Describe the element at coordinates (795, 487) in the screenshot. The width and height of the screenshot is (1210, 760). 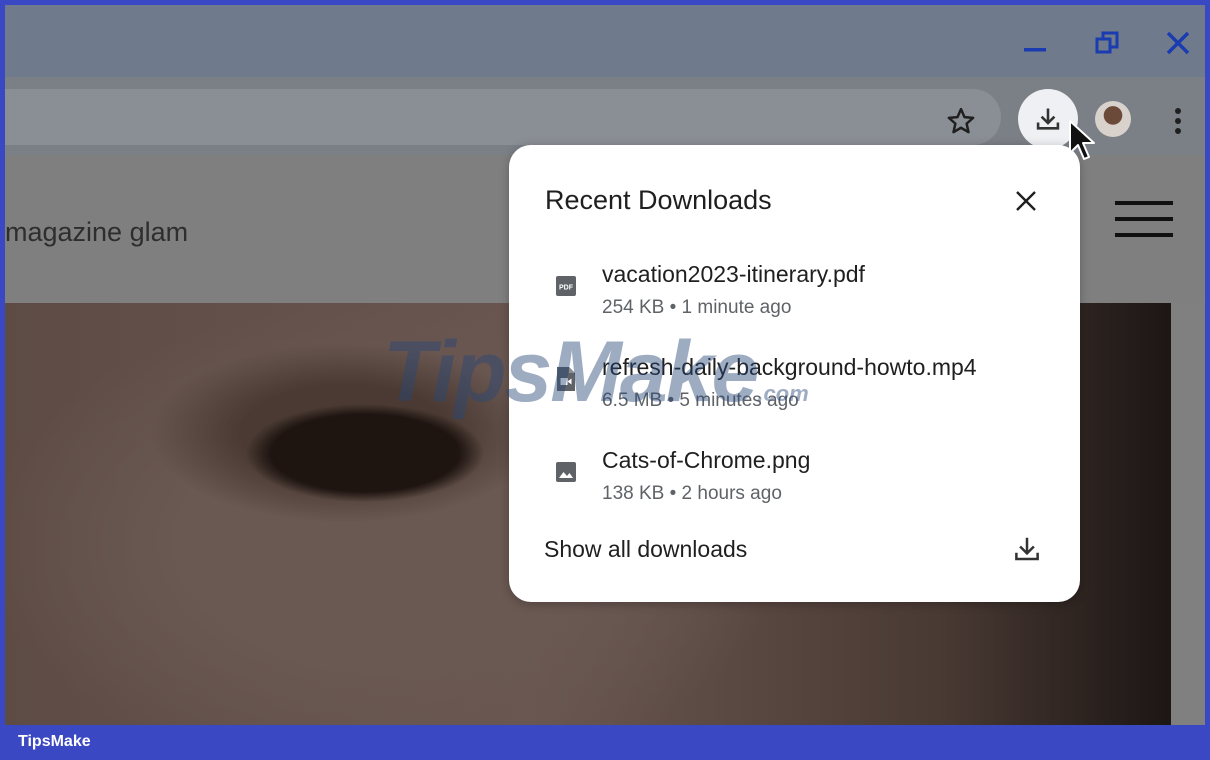
I see `download-item: Cats-of-Chrome.png 138 KB • 2 hours ago` at that location.